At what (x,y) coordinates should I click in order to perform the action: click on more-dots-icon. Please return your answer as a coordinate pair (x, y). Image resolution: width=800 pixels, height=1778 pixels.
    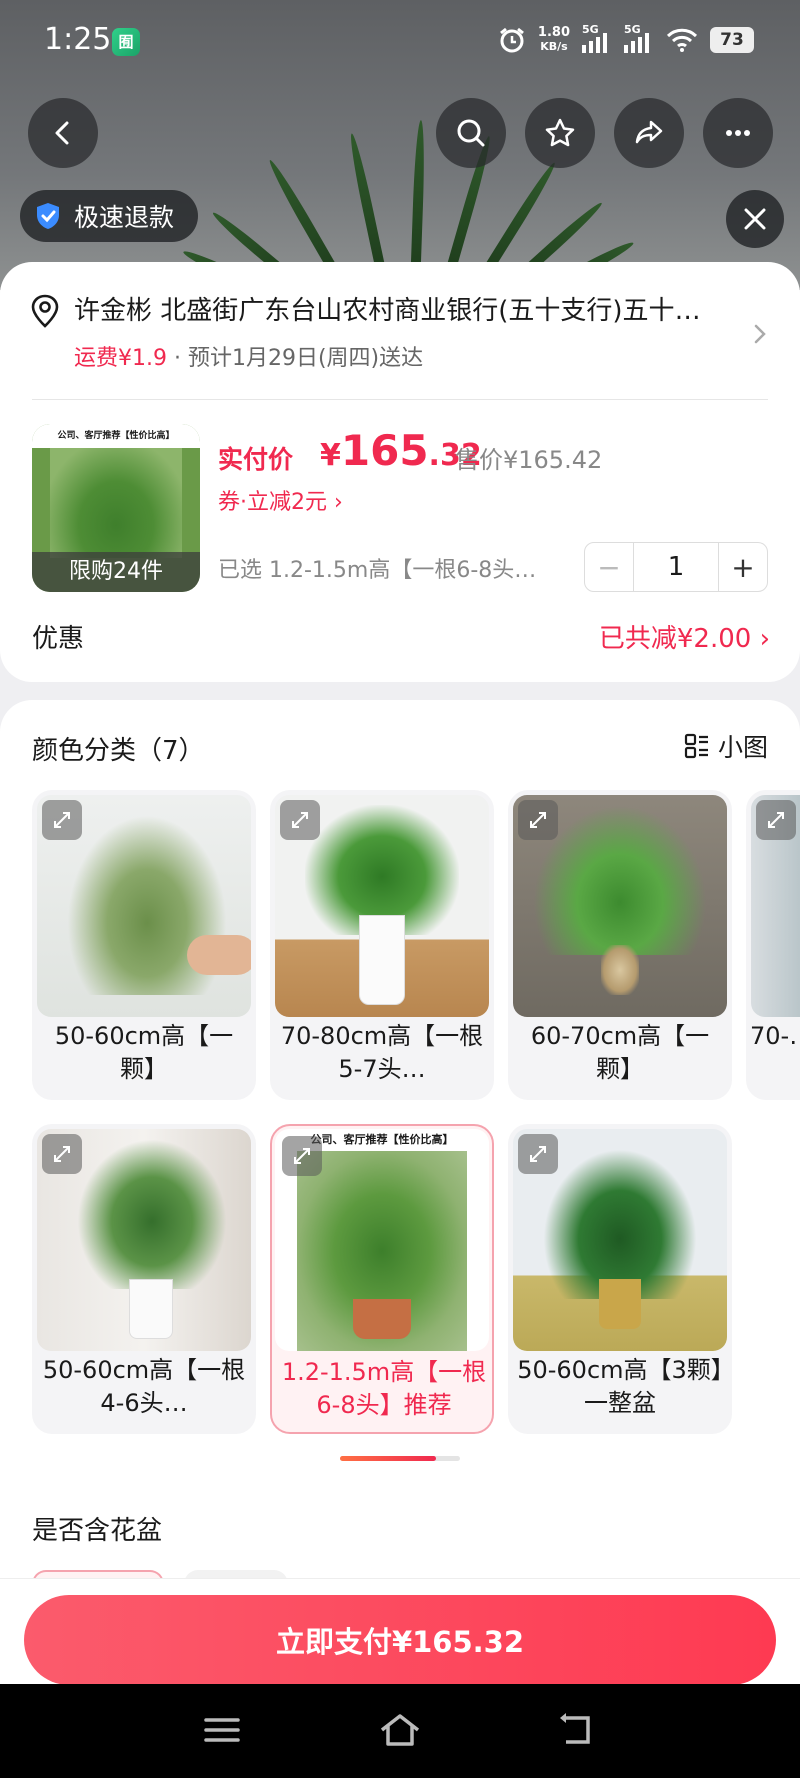
    Looking at the image, I should click on (738, 133).